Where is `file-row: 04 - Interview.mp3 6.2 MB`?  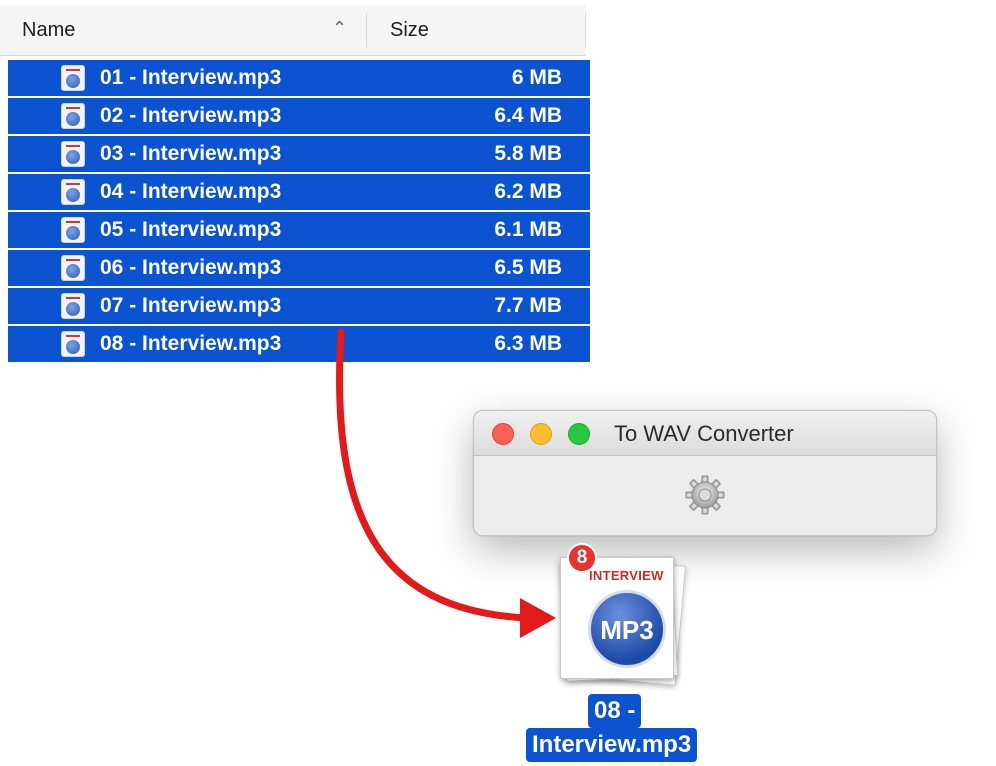 file-row: 04 - Interview.mp3 6.2 MB is located at coordinates (299, 192).